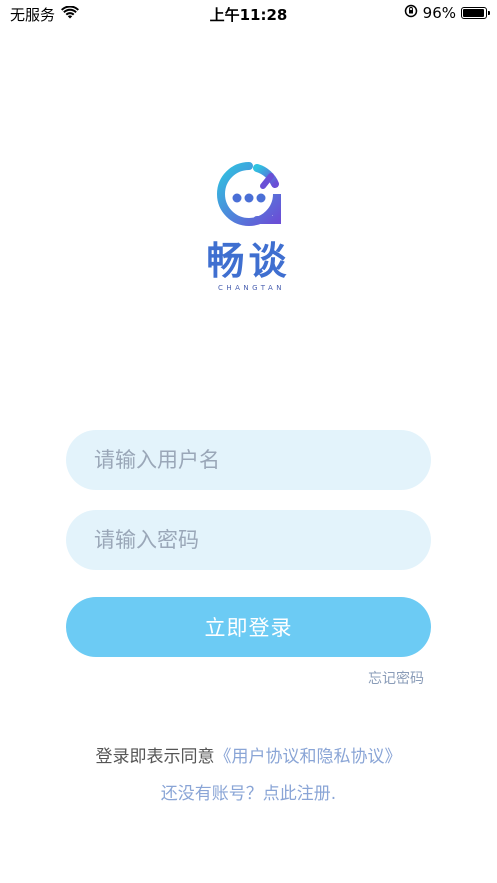  I want to click on agreement-link: 《用户协议和隐私协议》, so click(308, 757).